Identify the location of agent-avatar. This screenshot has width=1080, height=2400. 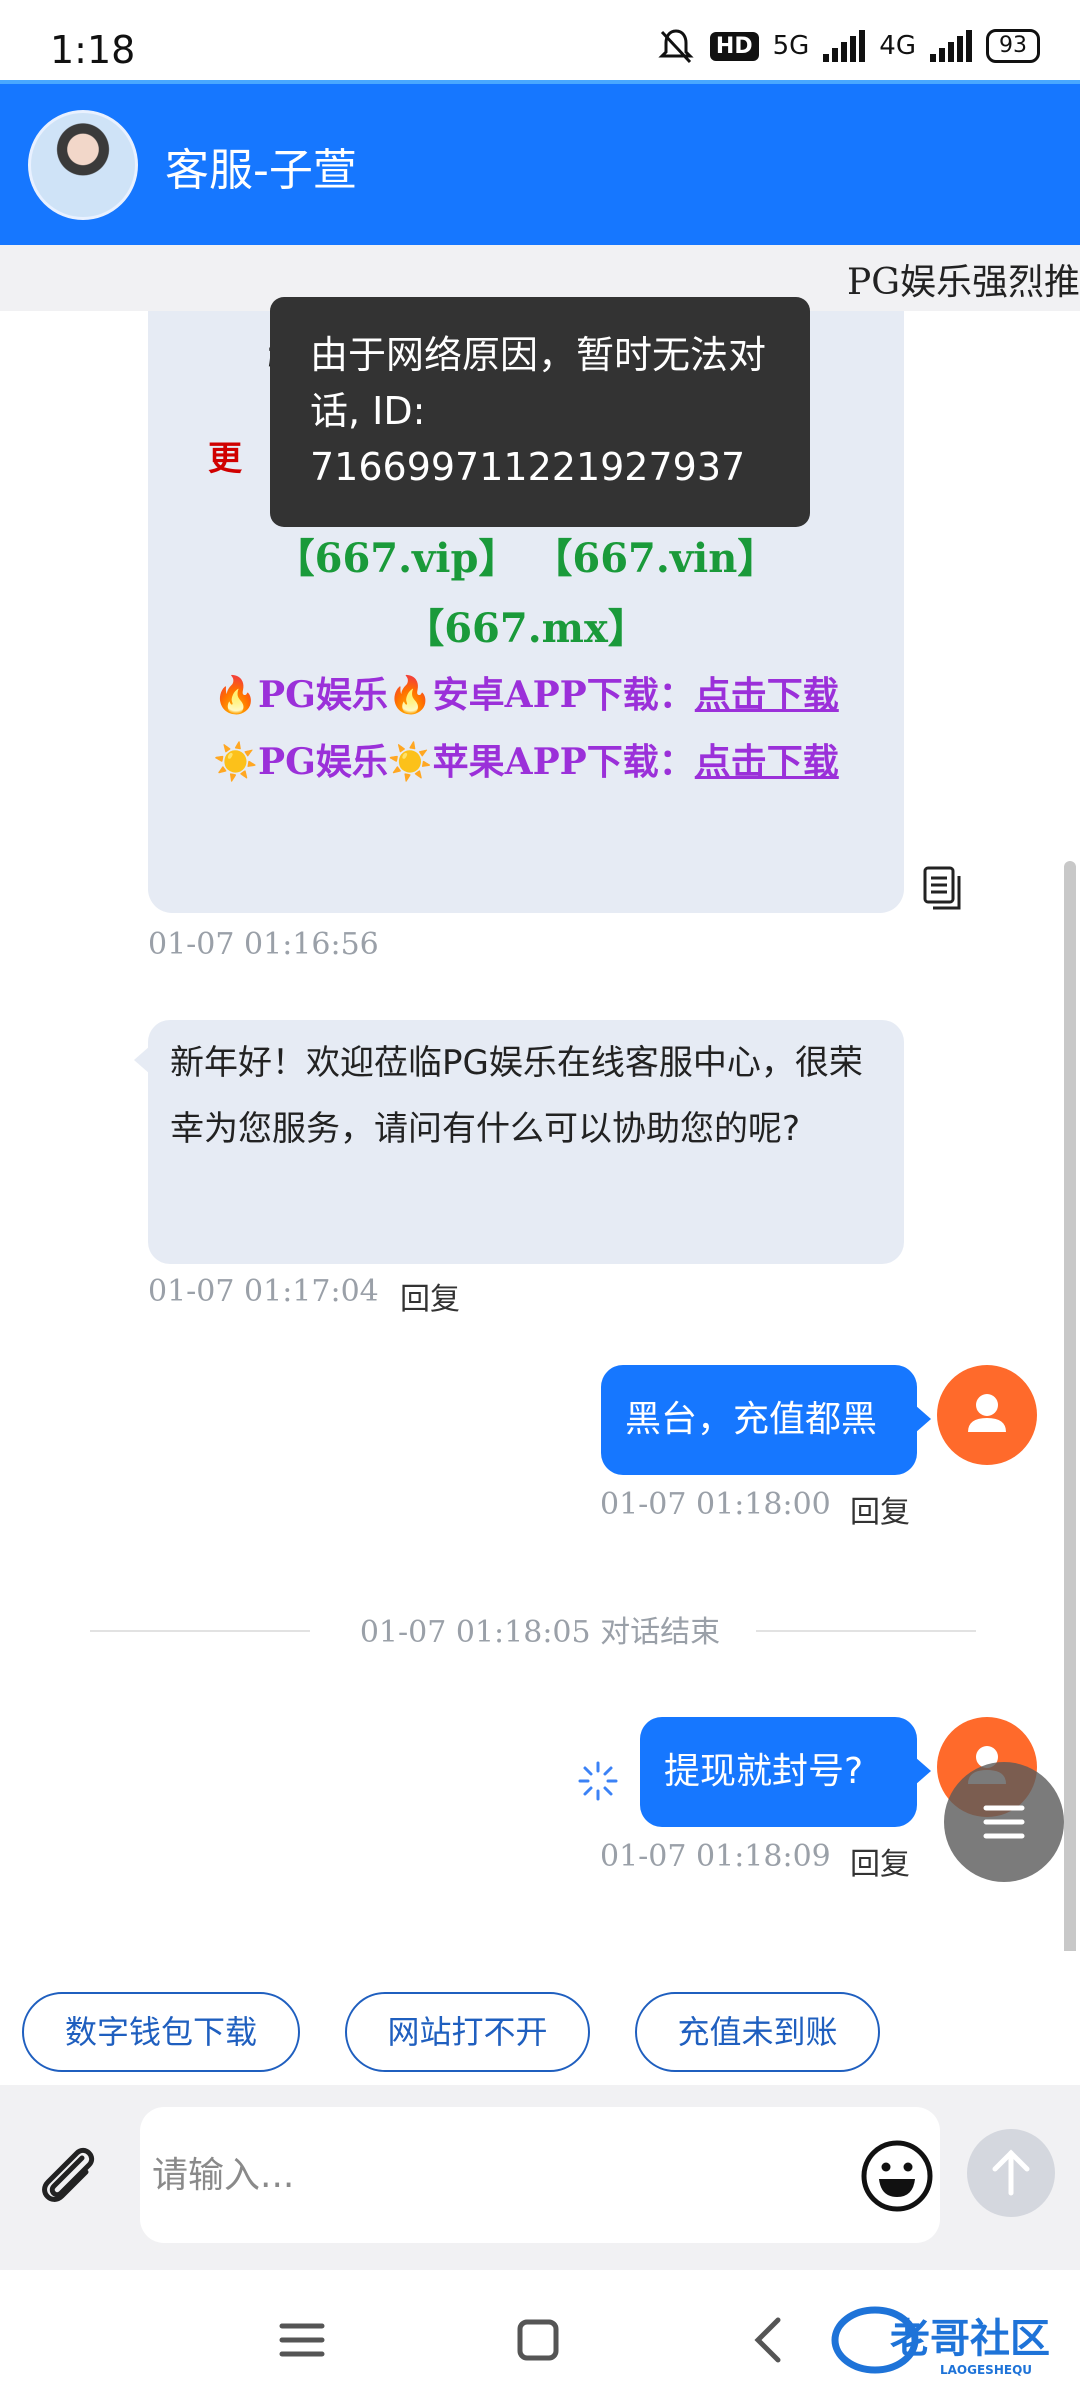
(83, 165).